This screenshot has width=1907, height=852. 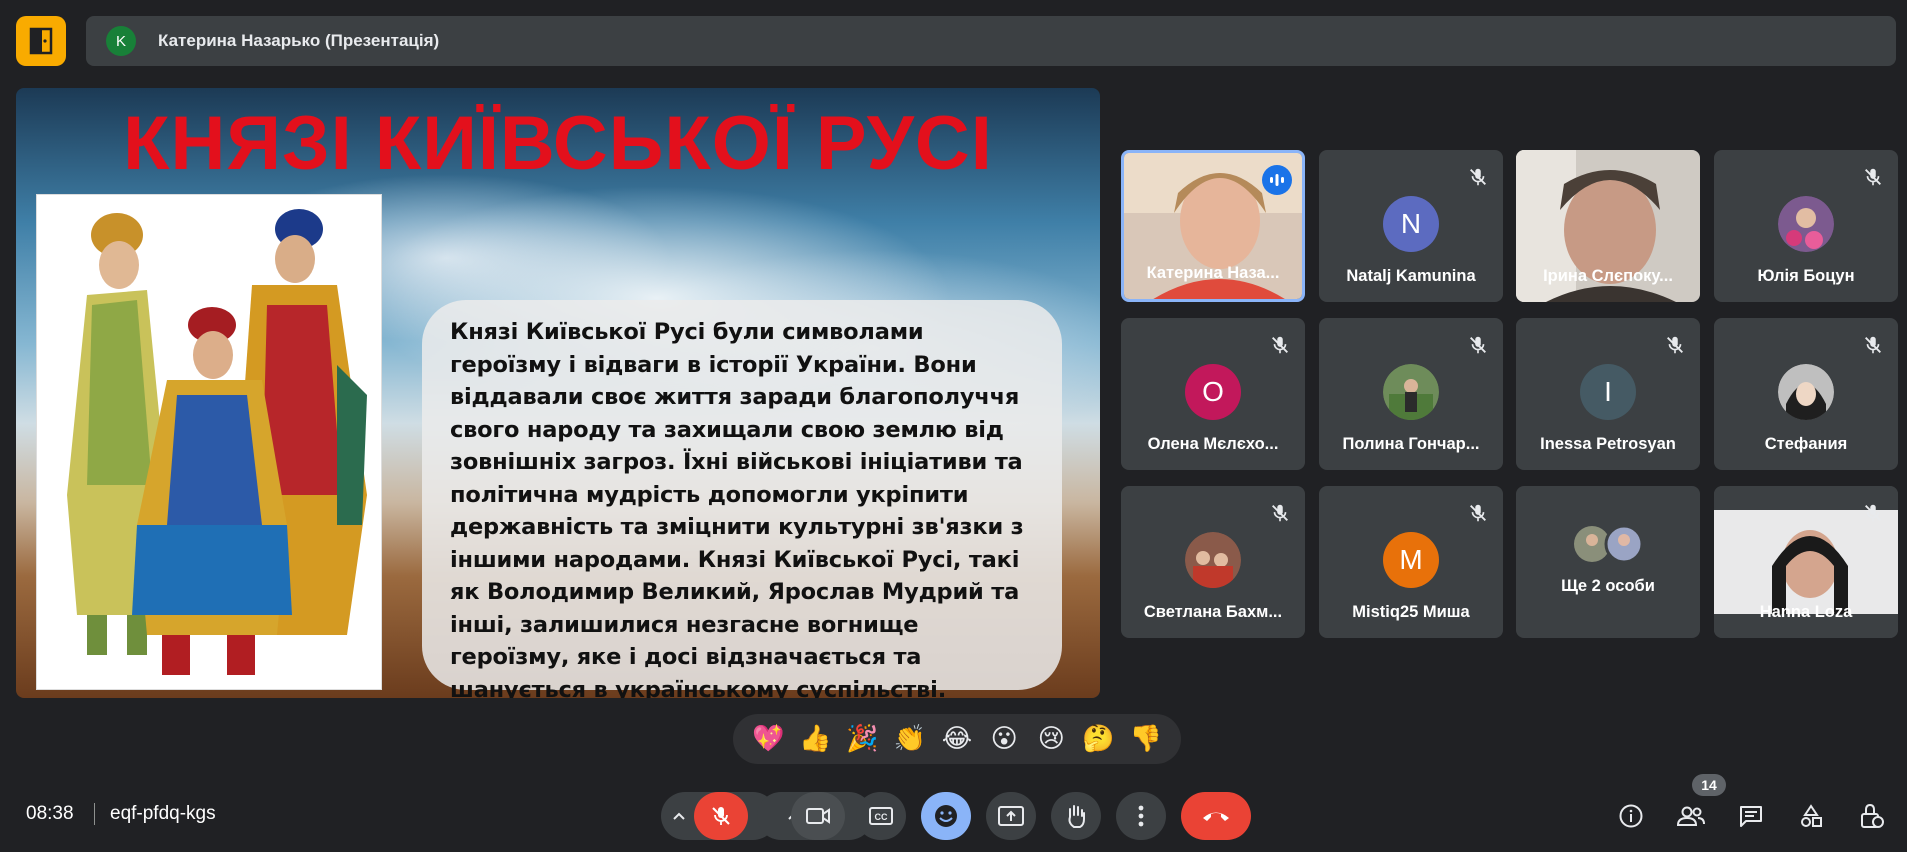 I want to click on participant-tile-others: Ще 2 особи, so click(x=1608, y=562).